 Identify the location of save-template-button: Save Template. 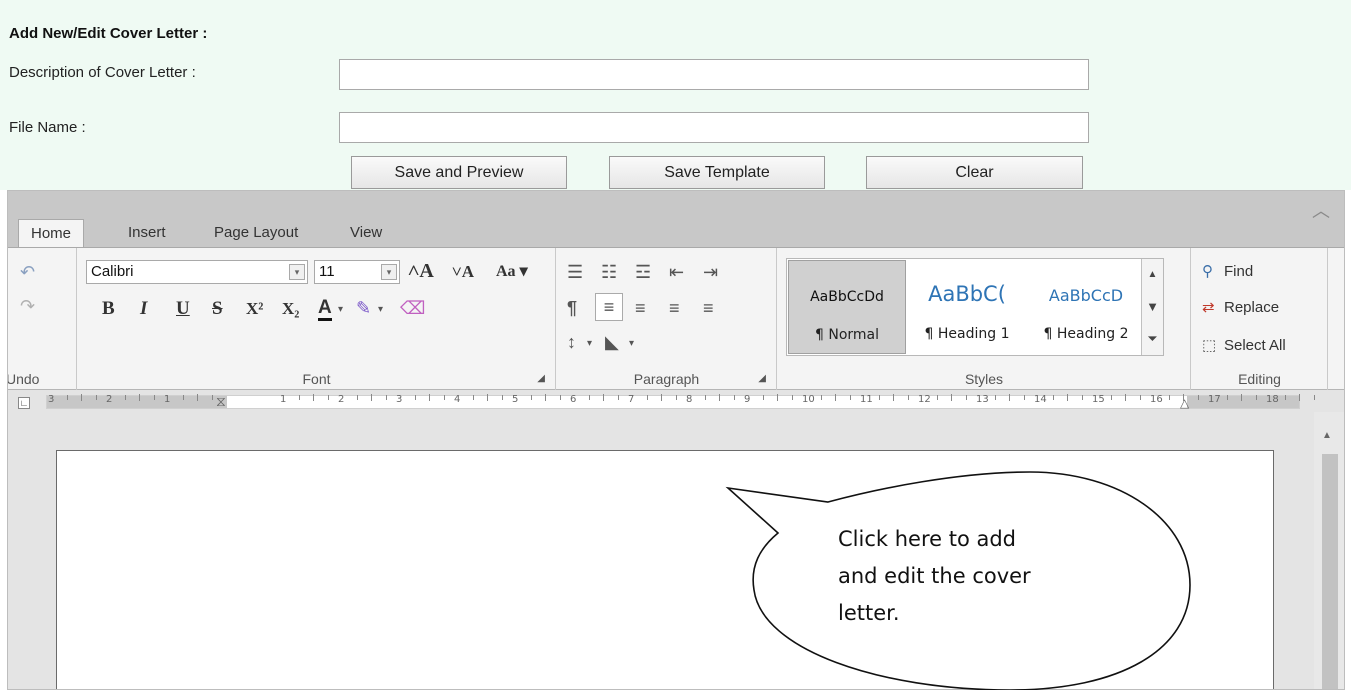
(717, 172).